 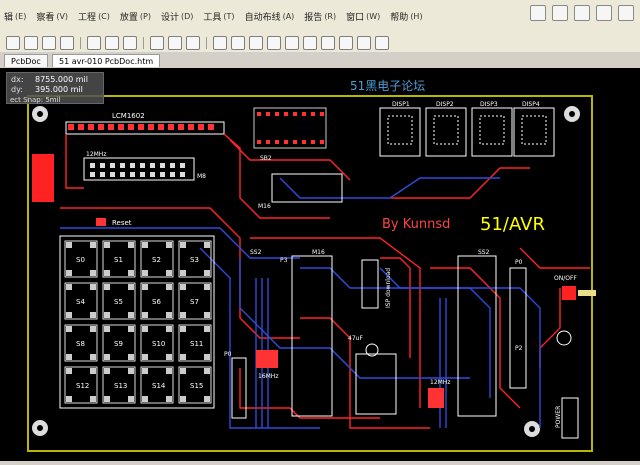 I want to click on crystal3-label: 16MHz, so click(x=268, y=376).